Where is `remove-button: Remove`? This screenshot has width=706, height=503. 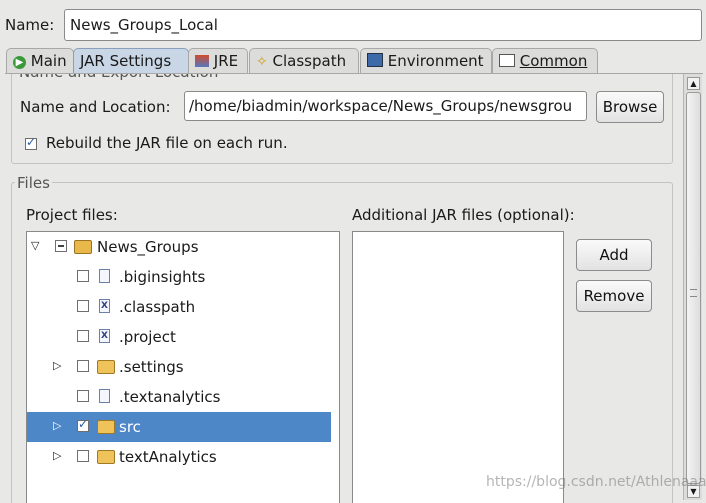
remove-button: Remove is located at coordinates (614, 296).